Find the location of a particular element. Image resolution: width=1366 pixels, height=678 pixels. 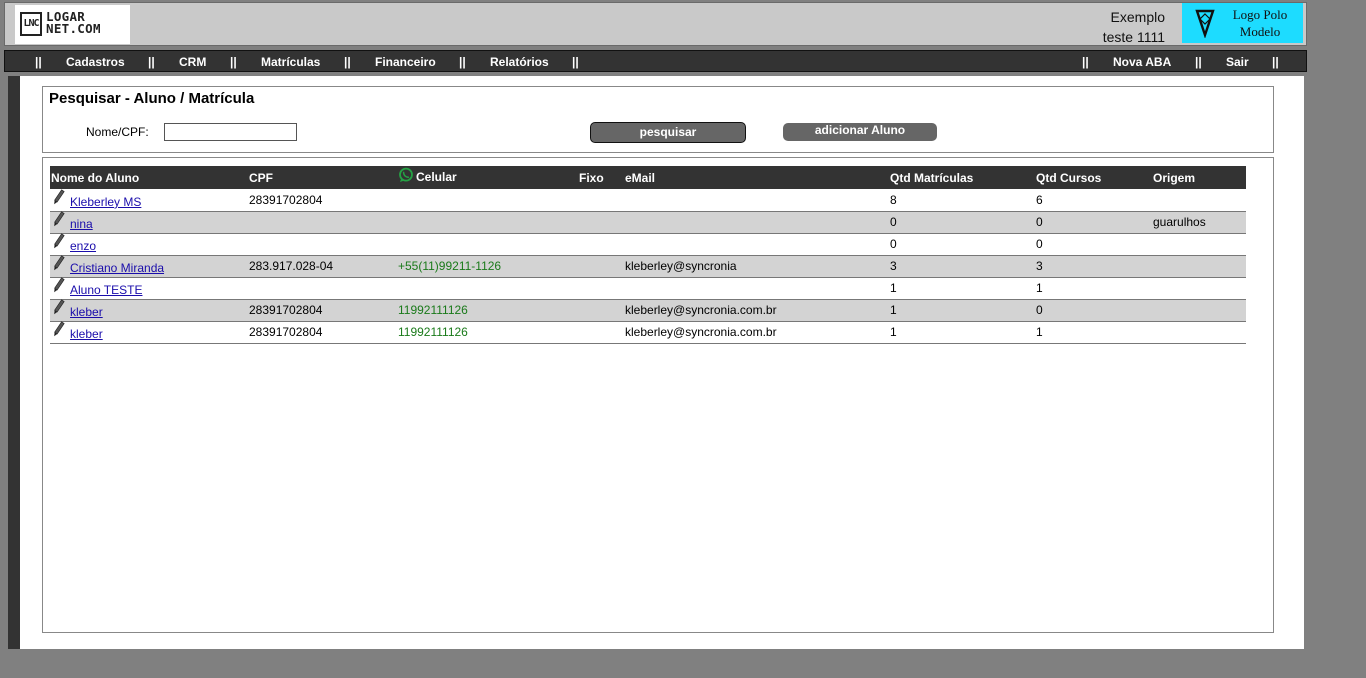

menu-relatorios: Relatórios is located at coordinates (519, 62).